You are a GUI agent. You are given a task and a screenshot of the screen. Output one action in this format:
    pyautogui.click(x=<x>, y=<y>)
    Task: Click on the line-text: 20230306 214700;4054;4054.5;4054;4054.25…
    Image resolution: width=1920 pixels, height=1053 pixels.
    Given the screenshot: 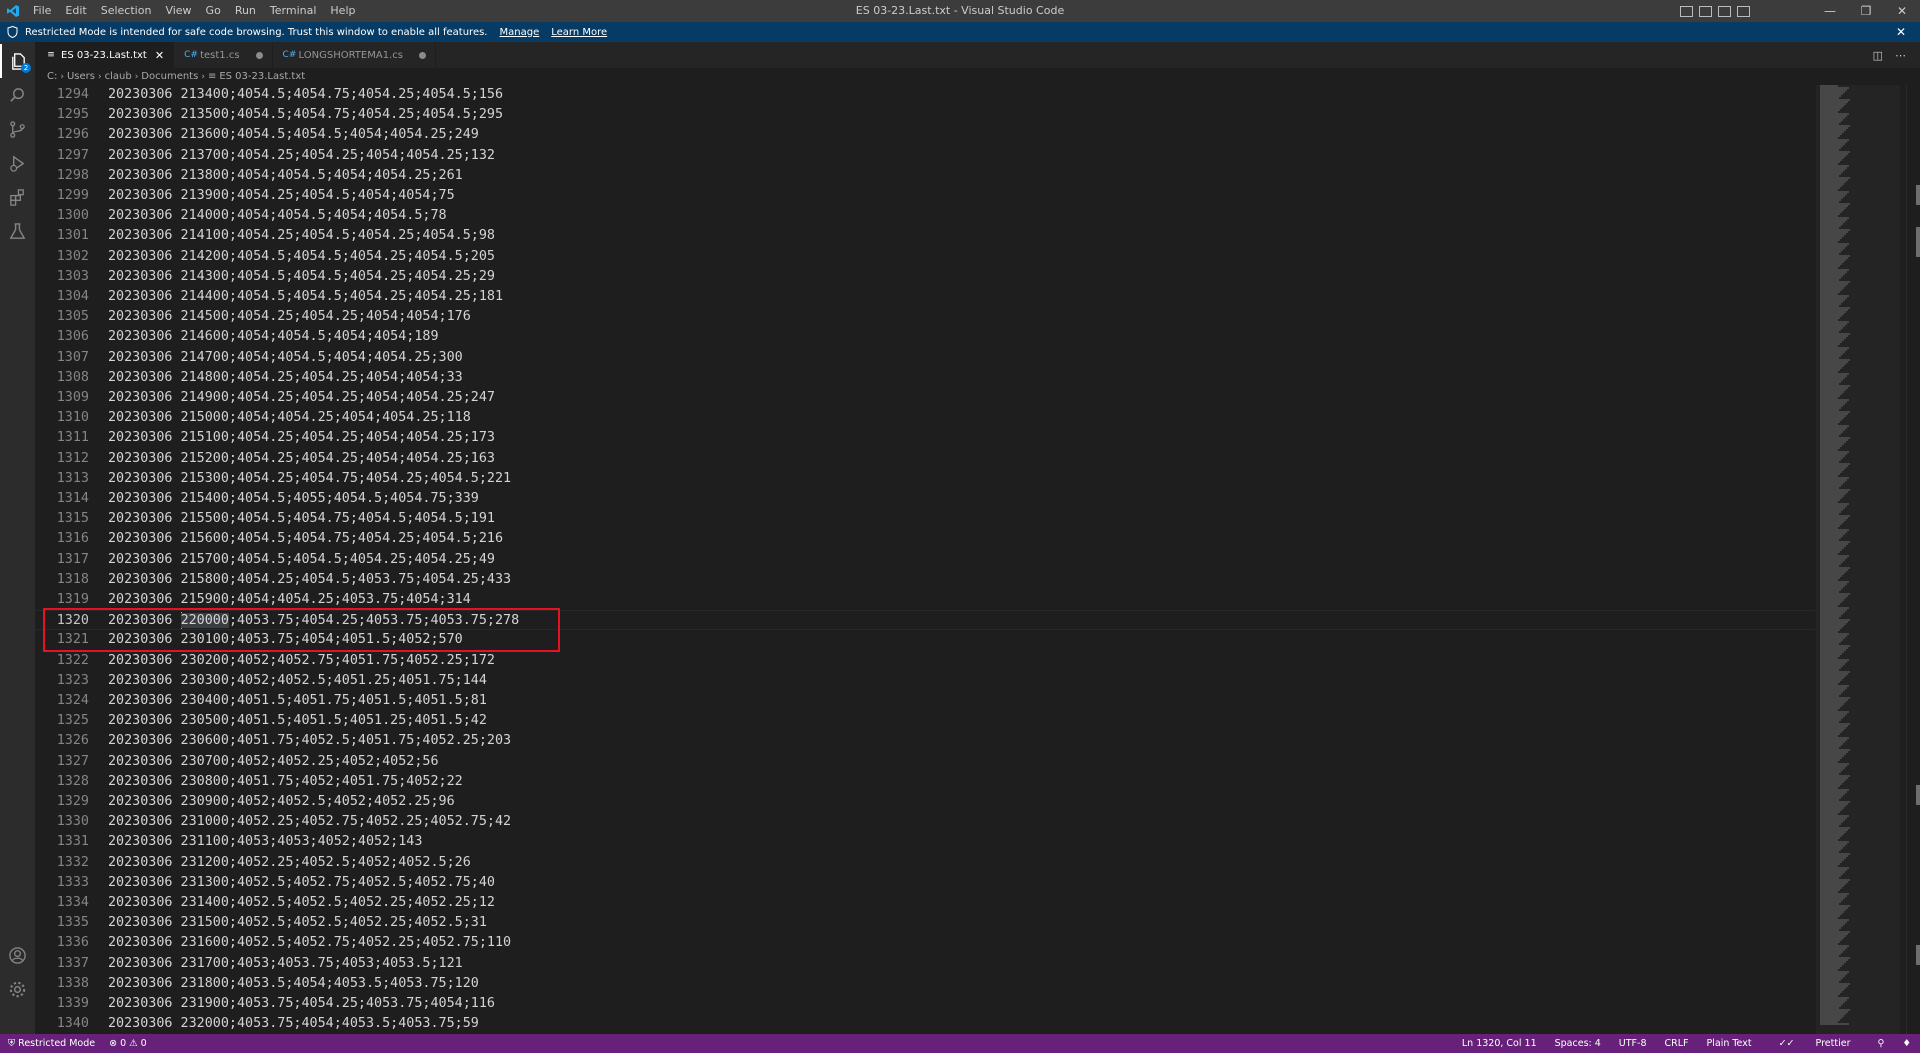 What is the action you would take?
    pyautogui.click(x=285, y=358)
    